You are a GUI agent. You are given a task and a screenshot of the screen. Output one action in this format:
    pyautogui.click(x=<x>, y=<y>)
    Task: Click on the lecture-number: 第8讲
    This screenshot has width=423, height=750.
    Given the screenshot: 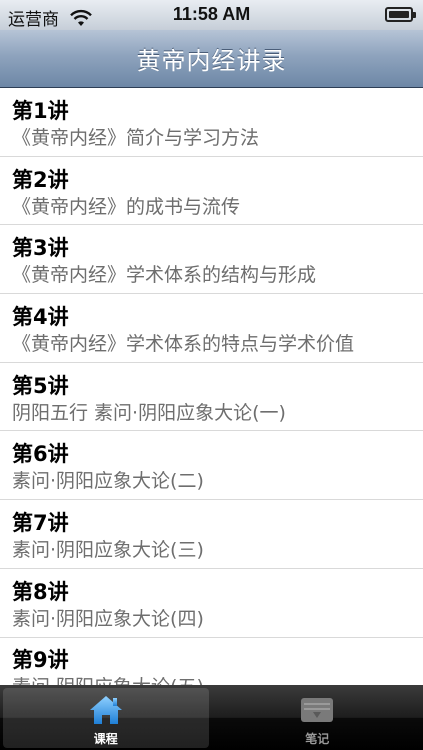 What is the action you would take?
    pyautogui.click(x=40, y=591)
    